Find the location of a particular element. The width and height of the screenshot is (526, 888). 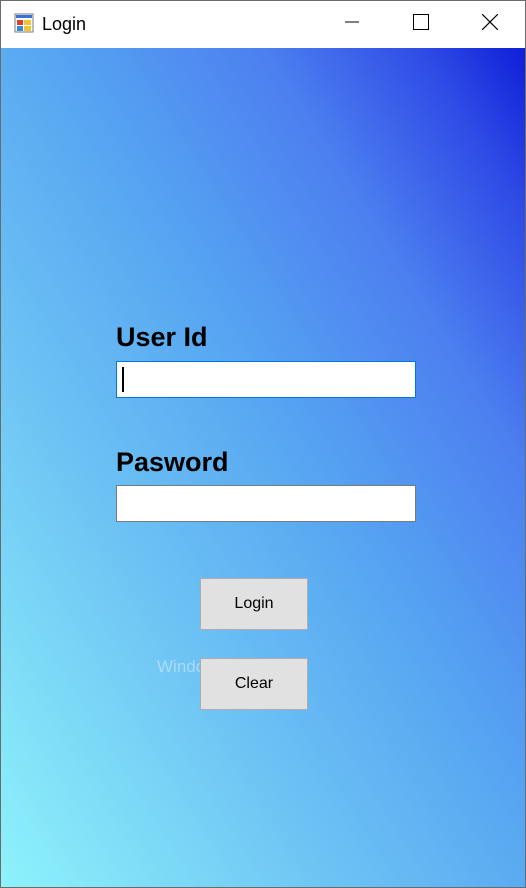

minimize-button is located at coordinates (352, 24).